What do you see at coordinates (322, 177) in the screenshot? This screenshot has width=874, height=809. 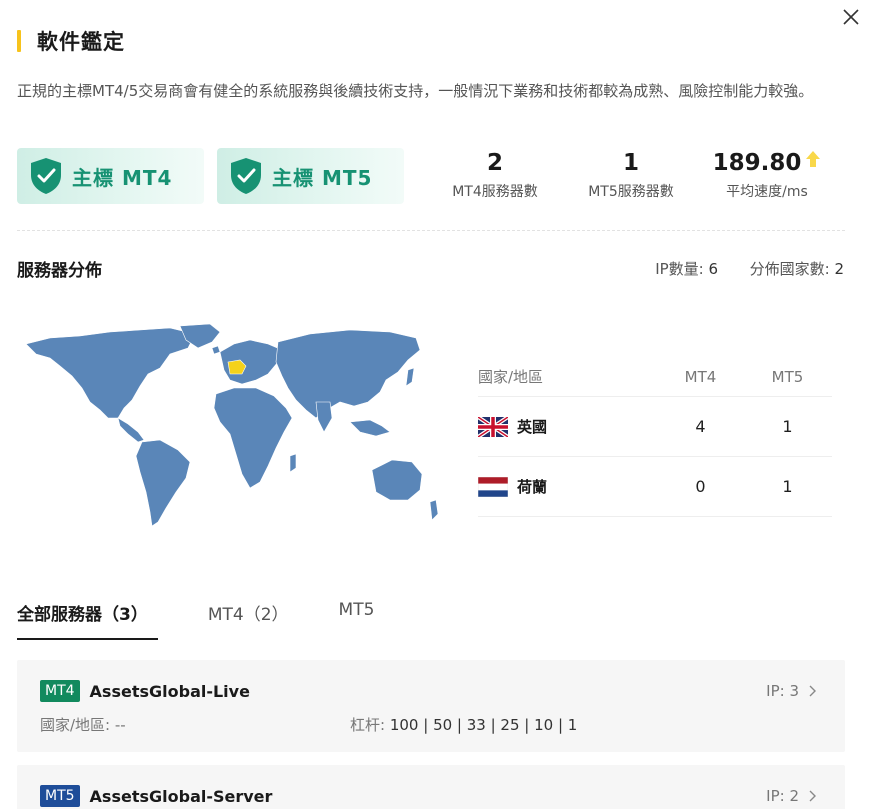 I see `badge-label: 主標 MT5` at bounding box center [322, 177].